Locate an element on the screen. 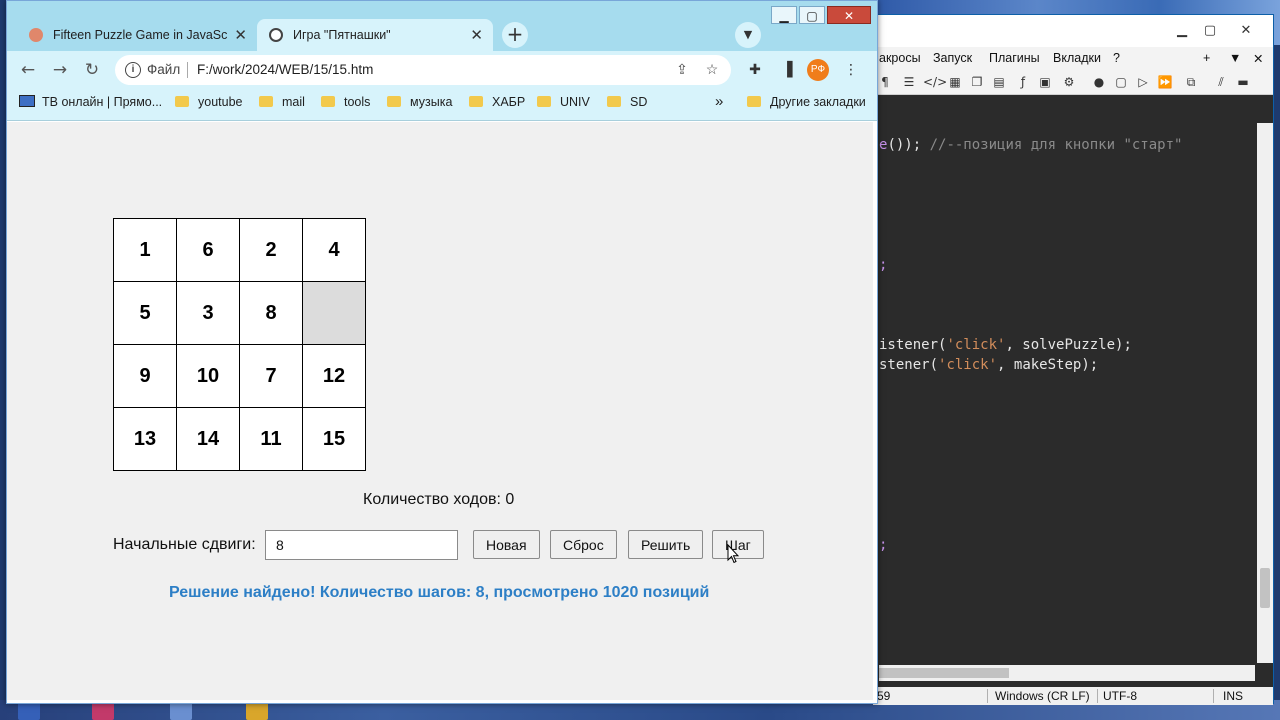  bookmark-item: mail is located at coordinates (282, 105).